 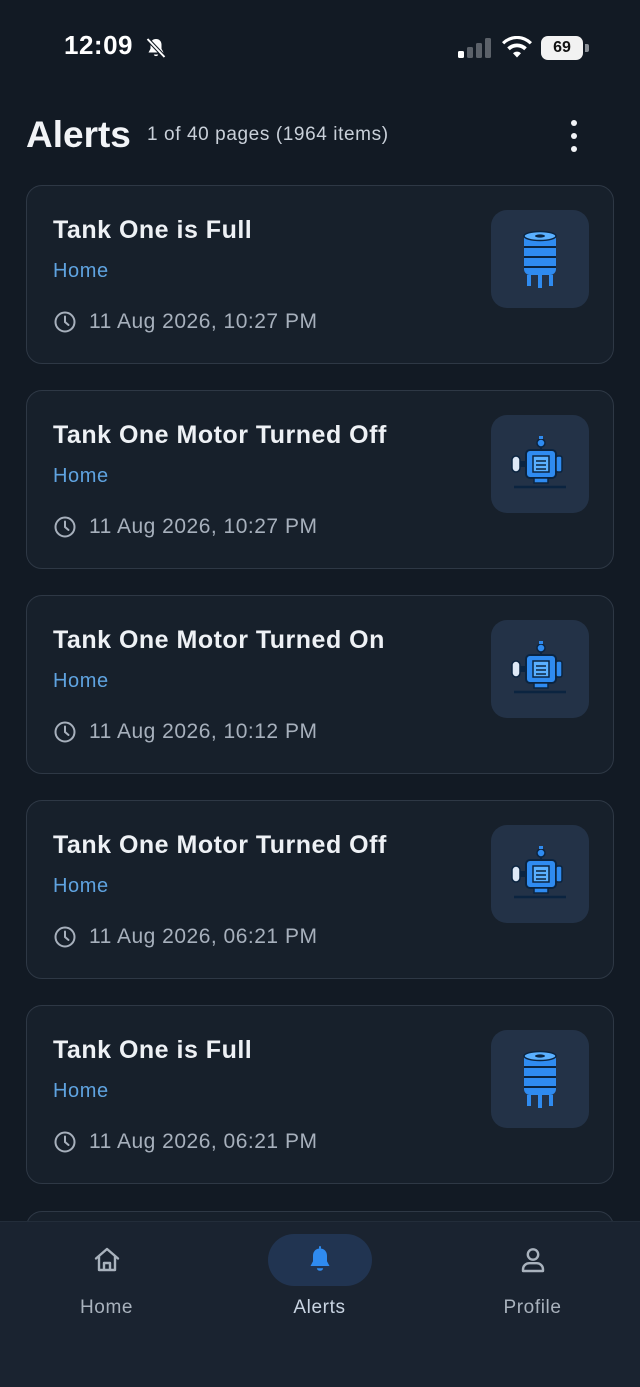 I want to click on alert-timestamp: 11 Aug 2026, 10:12 PM, so click(x=185, y=732).